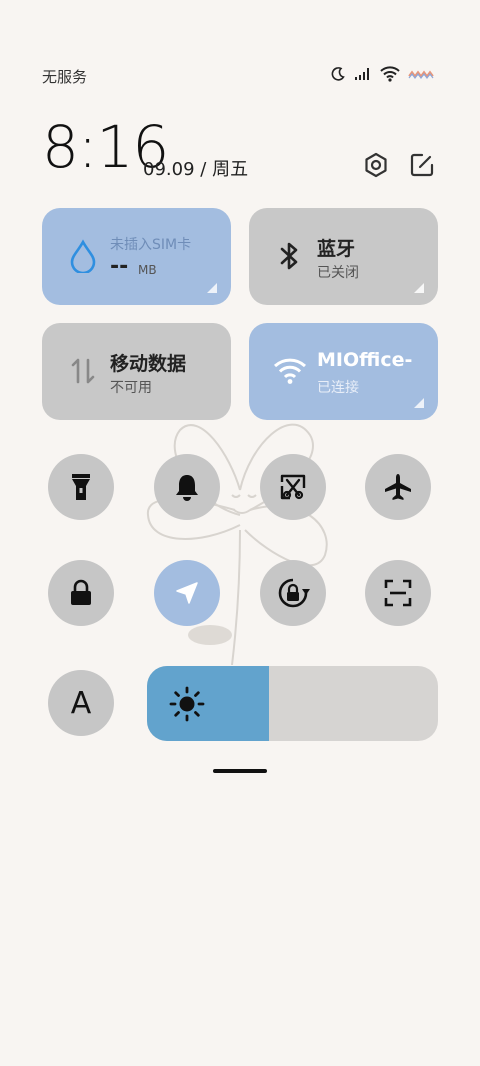  I want to click on rotation-lock-toggle, so click(293, 593).